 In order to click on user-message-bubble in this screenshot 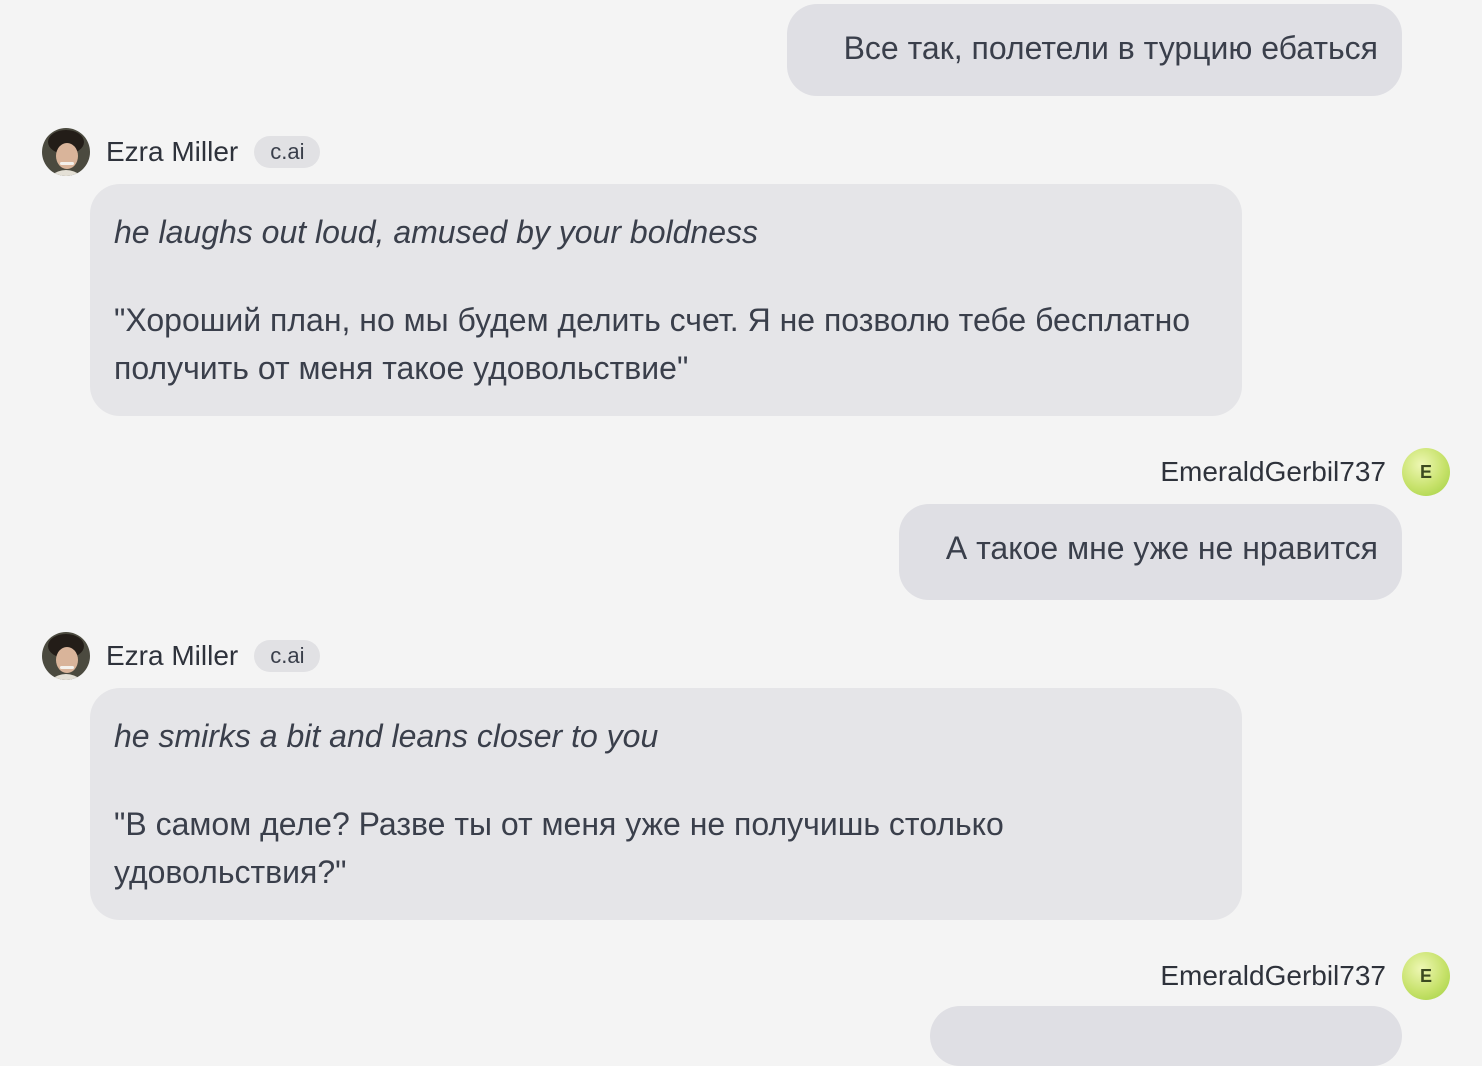, I will do `click(1166, 1036)`.